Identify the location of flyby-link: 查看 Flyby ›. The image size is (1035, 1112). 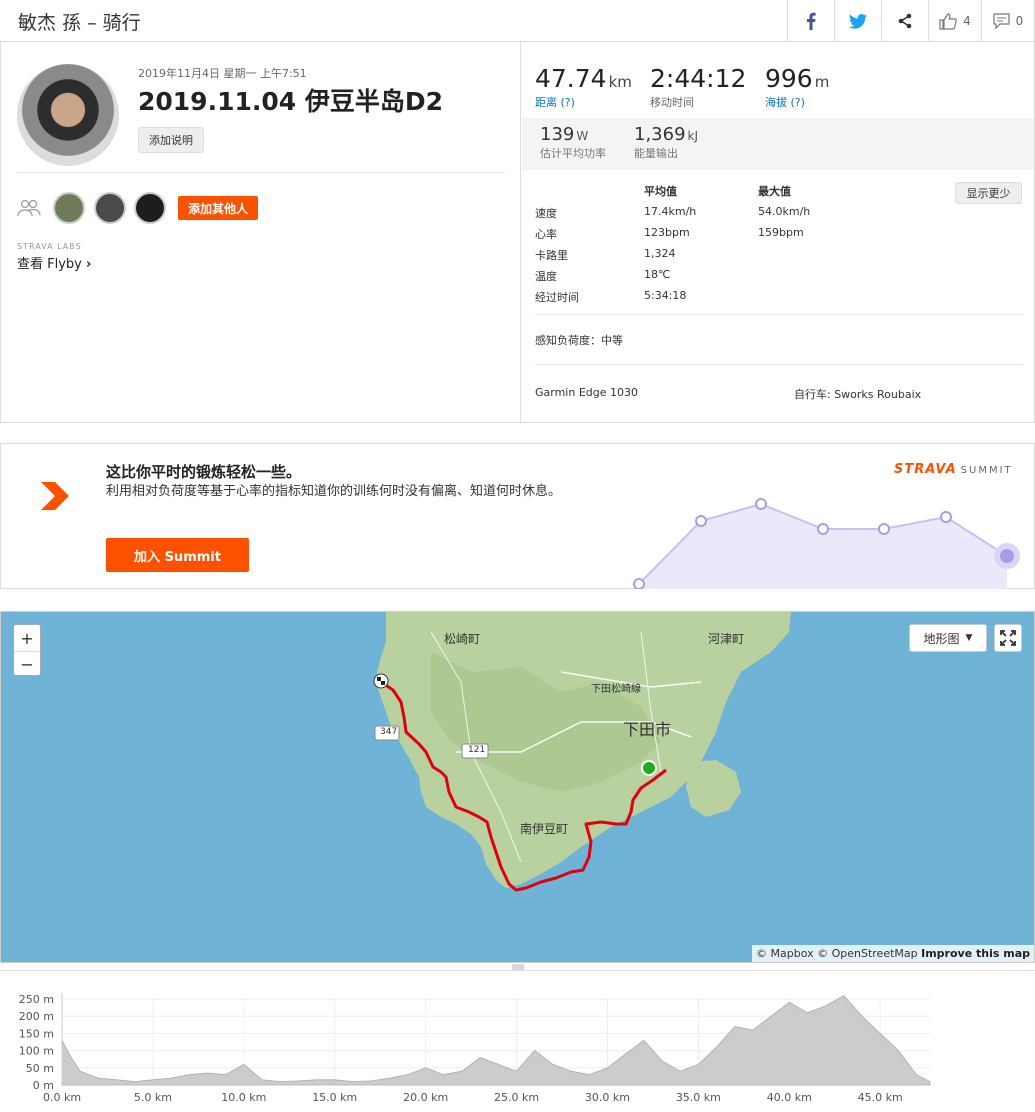
(54, 262).